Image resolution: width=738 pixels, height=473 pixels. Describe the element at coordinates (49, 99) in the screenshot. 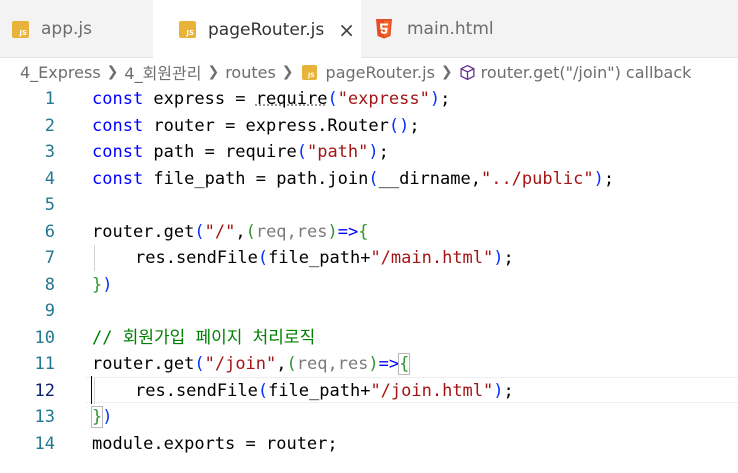

I see `line-number: 1` at that location.